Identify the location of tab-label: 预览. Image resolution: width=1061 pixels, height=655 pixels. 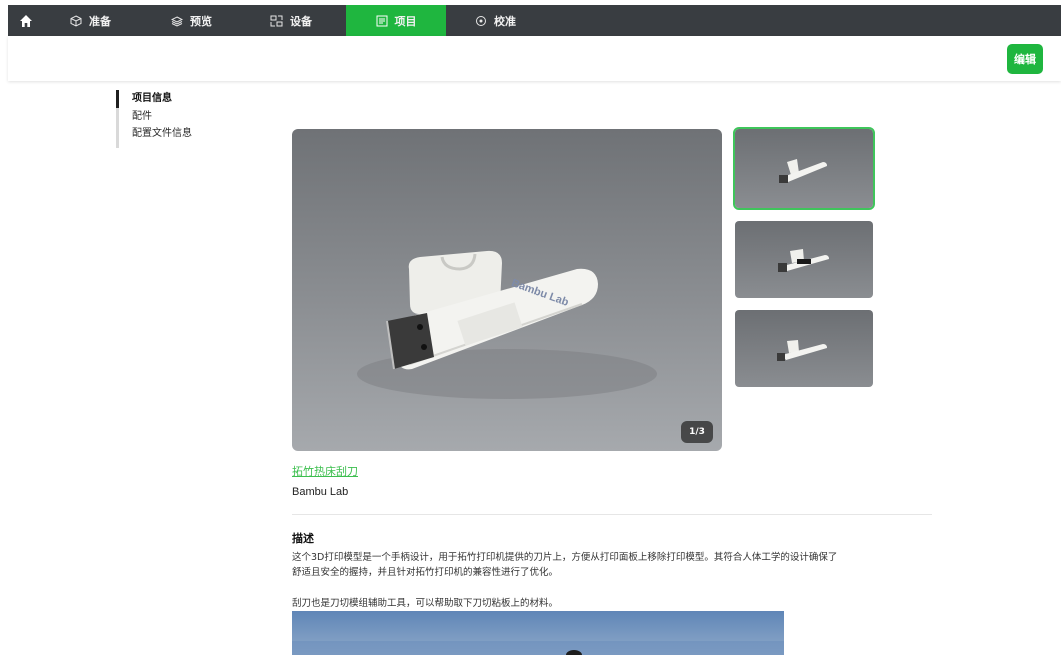
(201, 21).